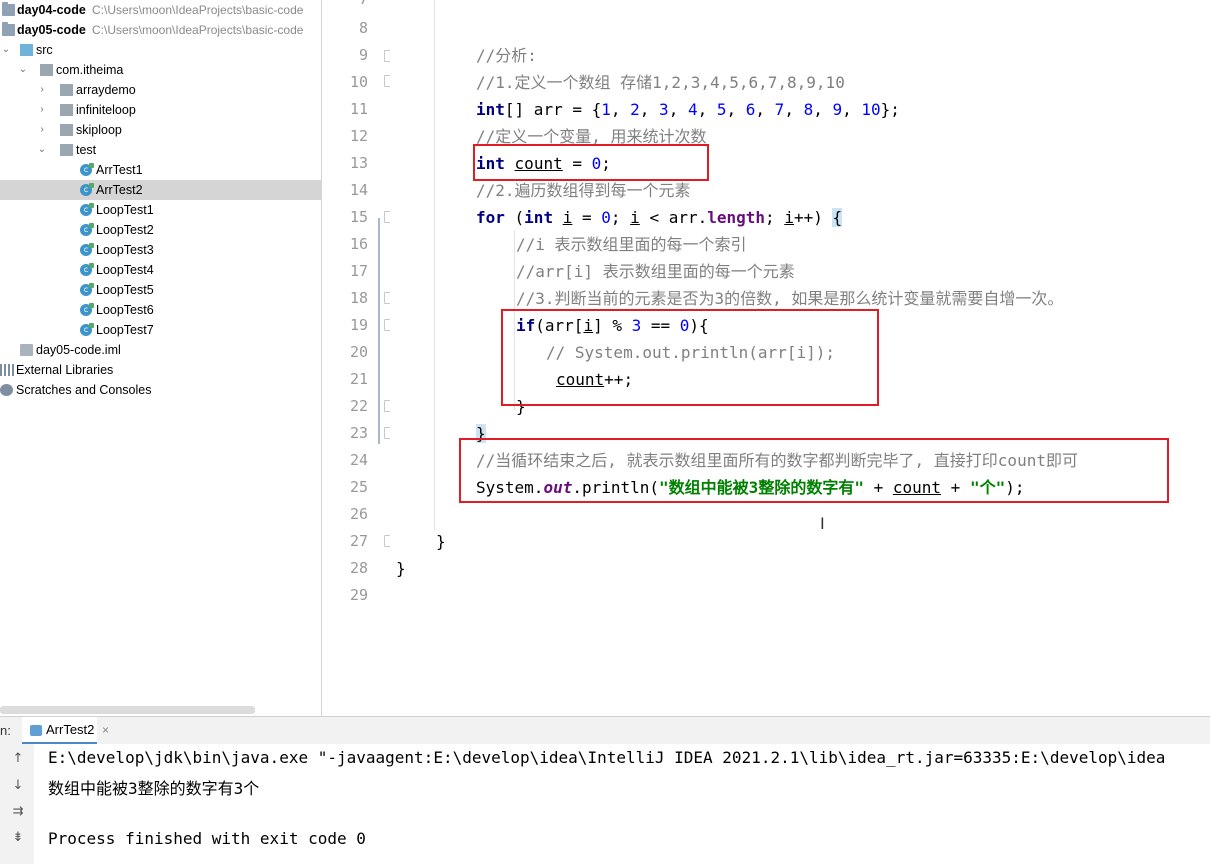 This screenshot has height=864, width=1210. Describe the element at coordinates (363, 55) in the screenshot. I see `line-number: 9` at that location.